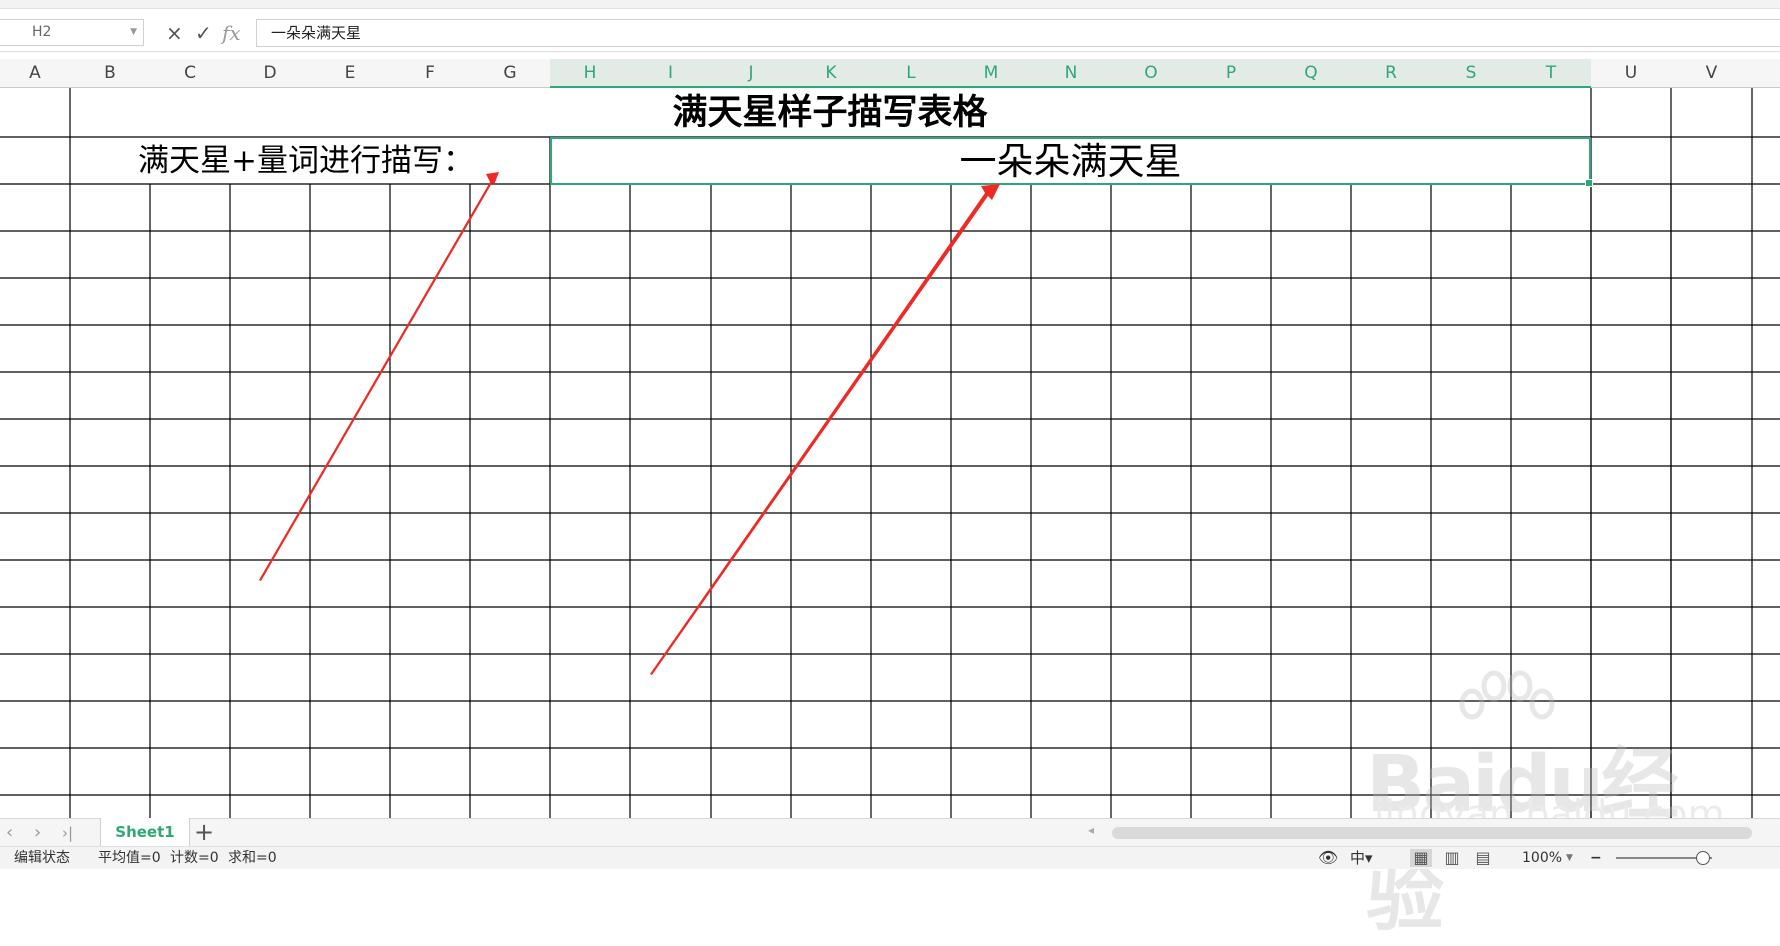 This screenshot has height=946, width=1780. What do you see at coordinates (1070, 161) in the screenshot?
I see `value-cell: 一朵朵满天星` at bounding box center [1070, 161].